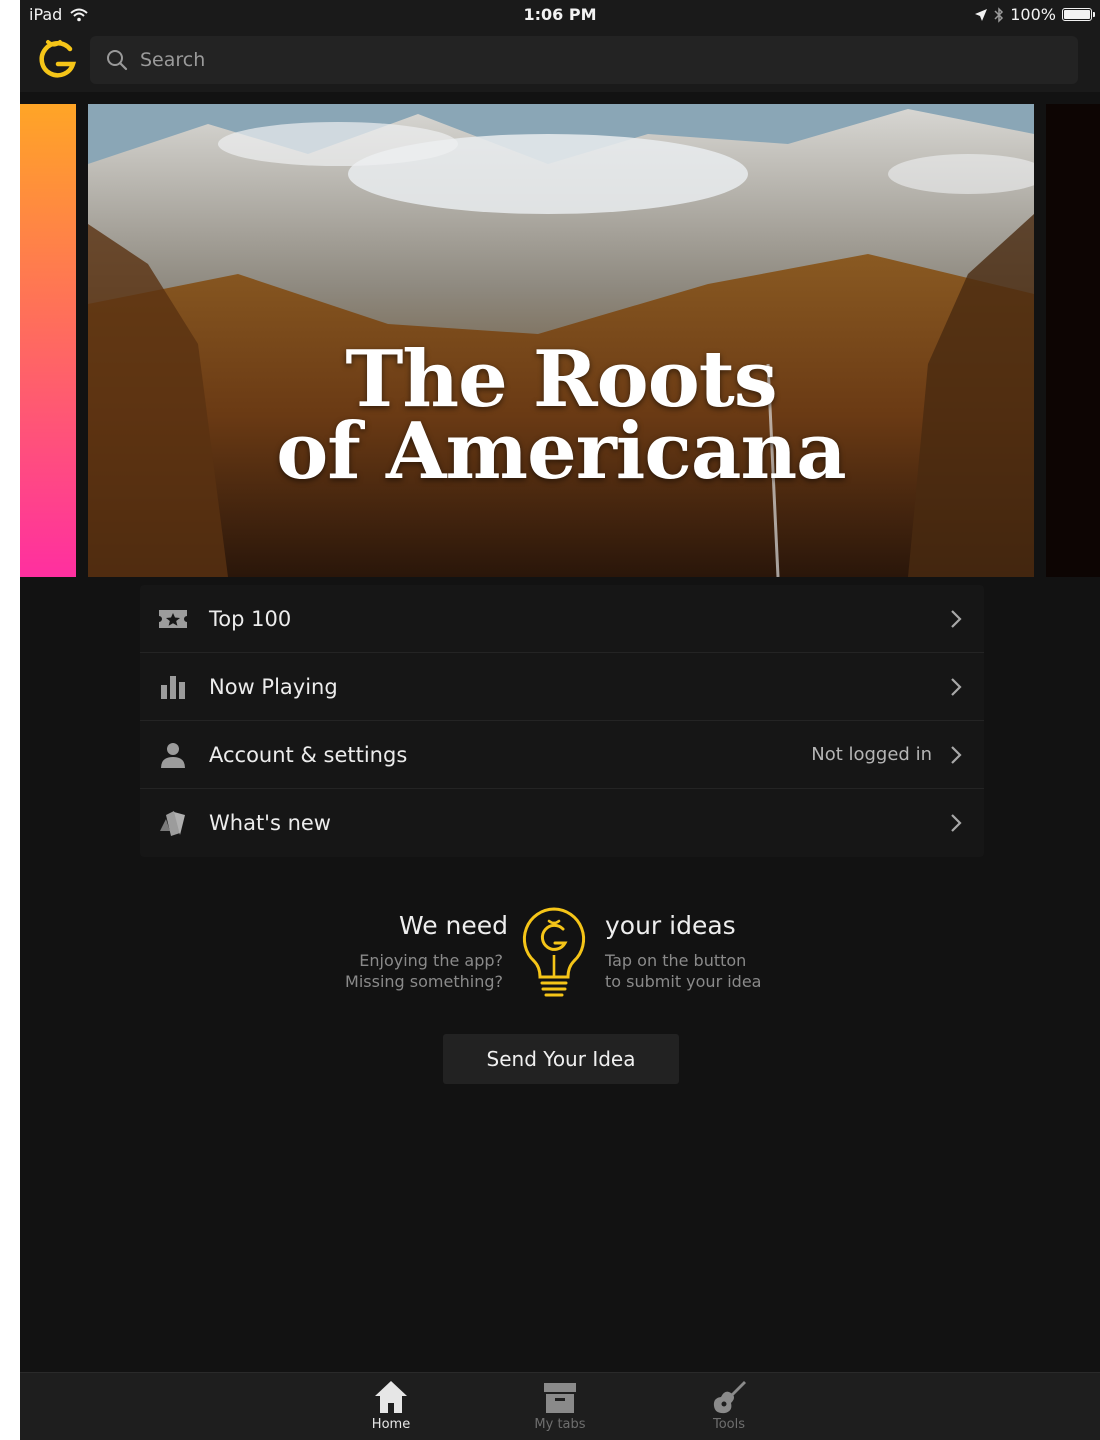  What do you see at coordinates (562, 823) in the screenshot?
I see `menu-item-whats-new: What's new` at bounding box center [562, 823].